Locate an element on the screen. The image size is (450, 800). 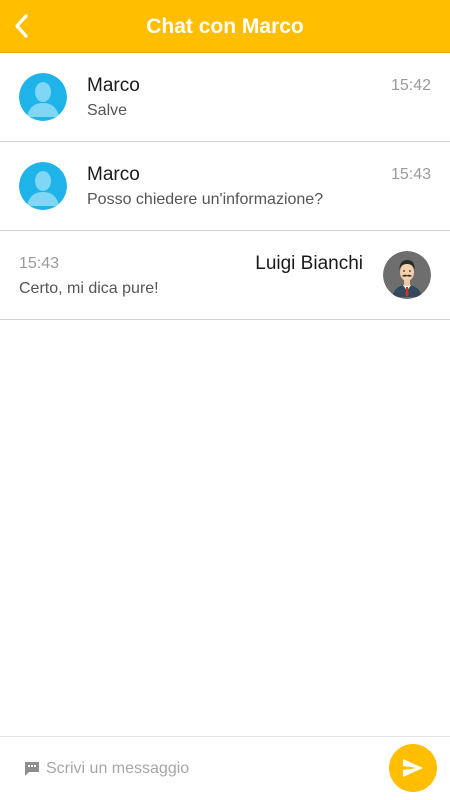
message-input is located at coordinates (211, 769).